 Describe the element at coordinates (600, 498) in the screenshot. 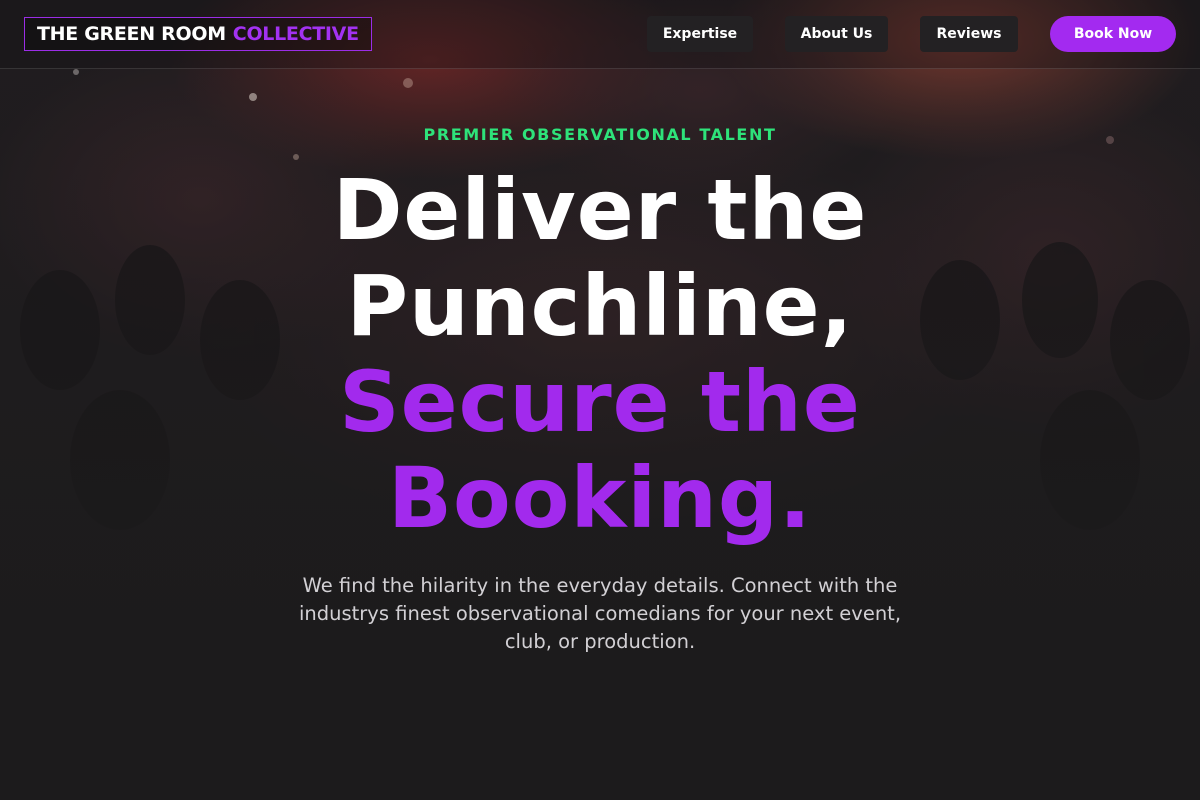

I see `headline-line-4: Booking.` at that location.